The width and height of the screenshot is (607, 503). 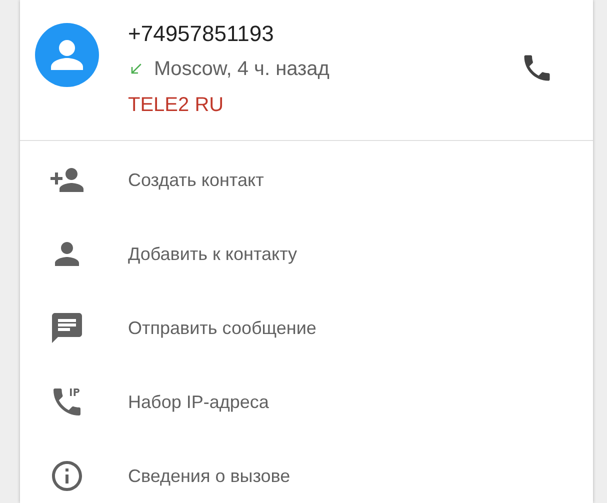 I want to click on phone-number: +74957851193, so click(x=201, y=34).